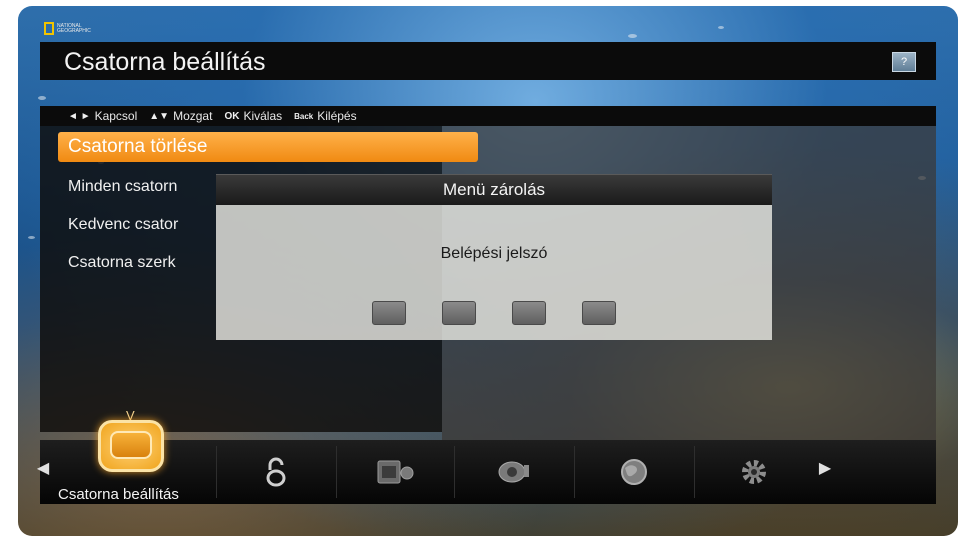  What do you see at coordinates (43, 468) in the screenshot?
I see `left-arrow-icon: ◀` at bounding box center [43, 468].